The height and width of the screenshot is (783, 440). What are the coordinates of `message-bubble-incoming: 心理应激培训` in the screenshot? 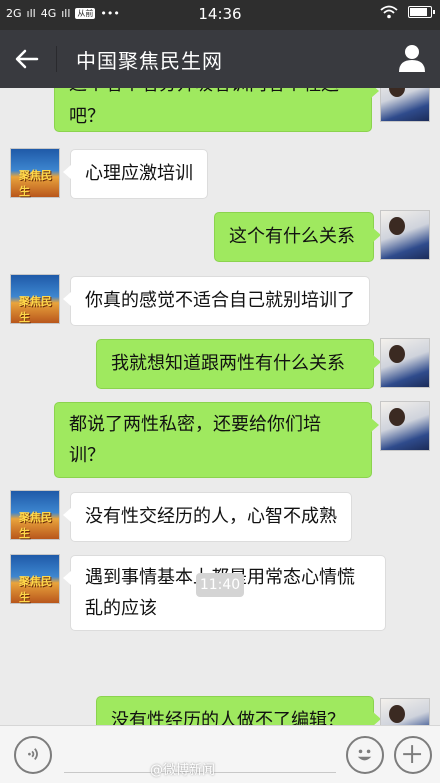 It's located at (135, 174).